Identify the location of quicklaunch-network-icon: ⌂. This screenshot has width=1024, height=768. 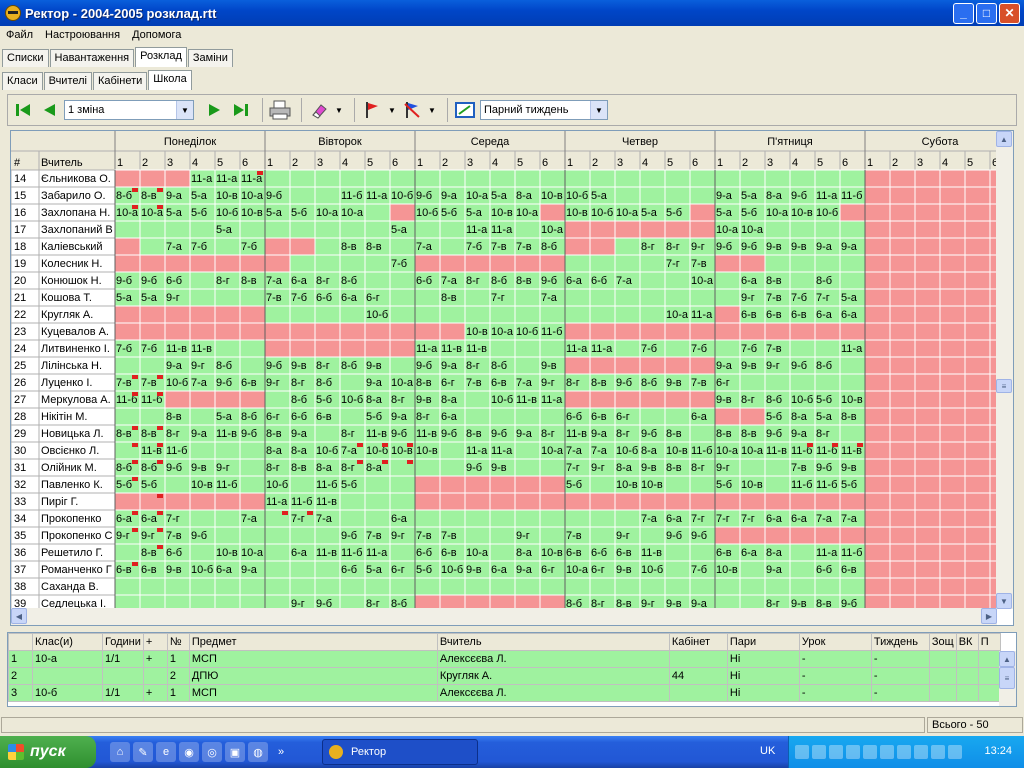
(120, 752).